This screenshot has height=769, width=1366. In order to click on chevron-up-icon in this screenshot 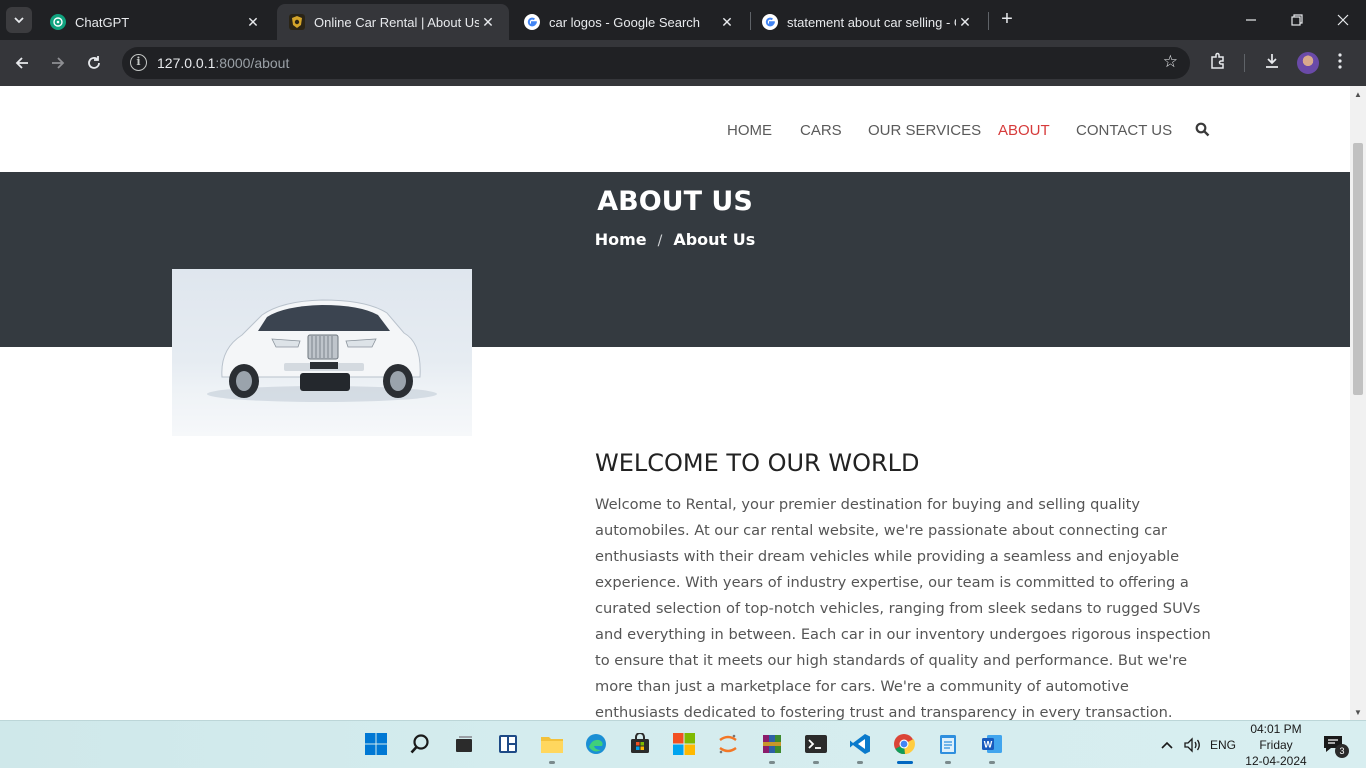, I will do `click(1167, 745)`.